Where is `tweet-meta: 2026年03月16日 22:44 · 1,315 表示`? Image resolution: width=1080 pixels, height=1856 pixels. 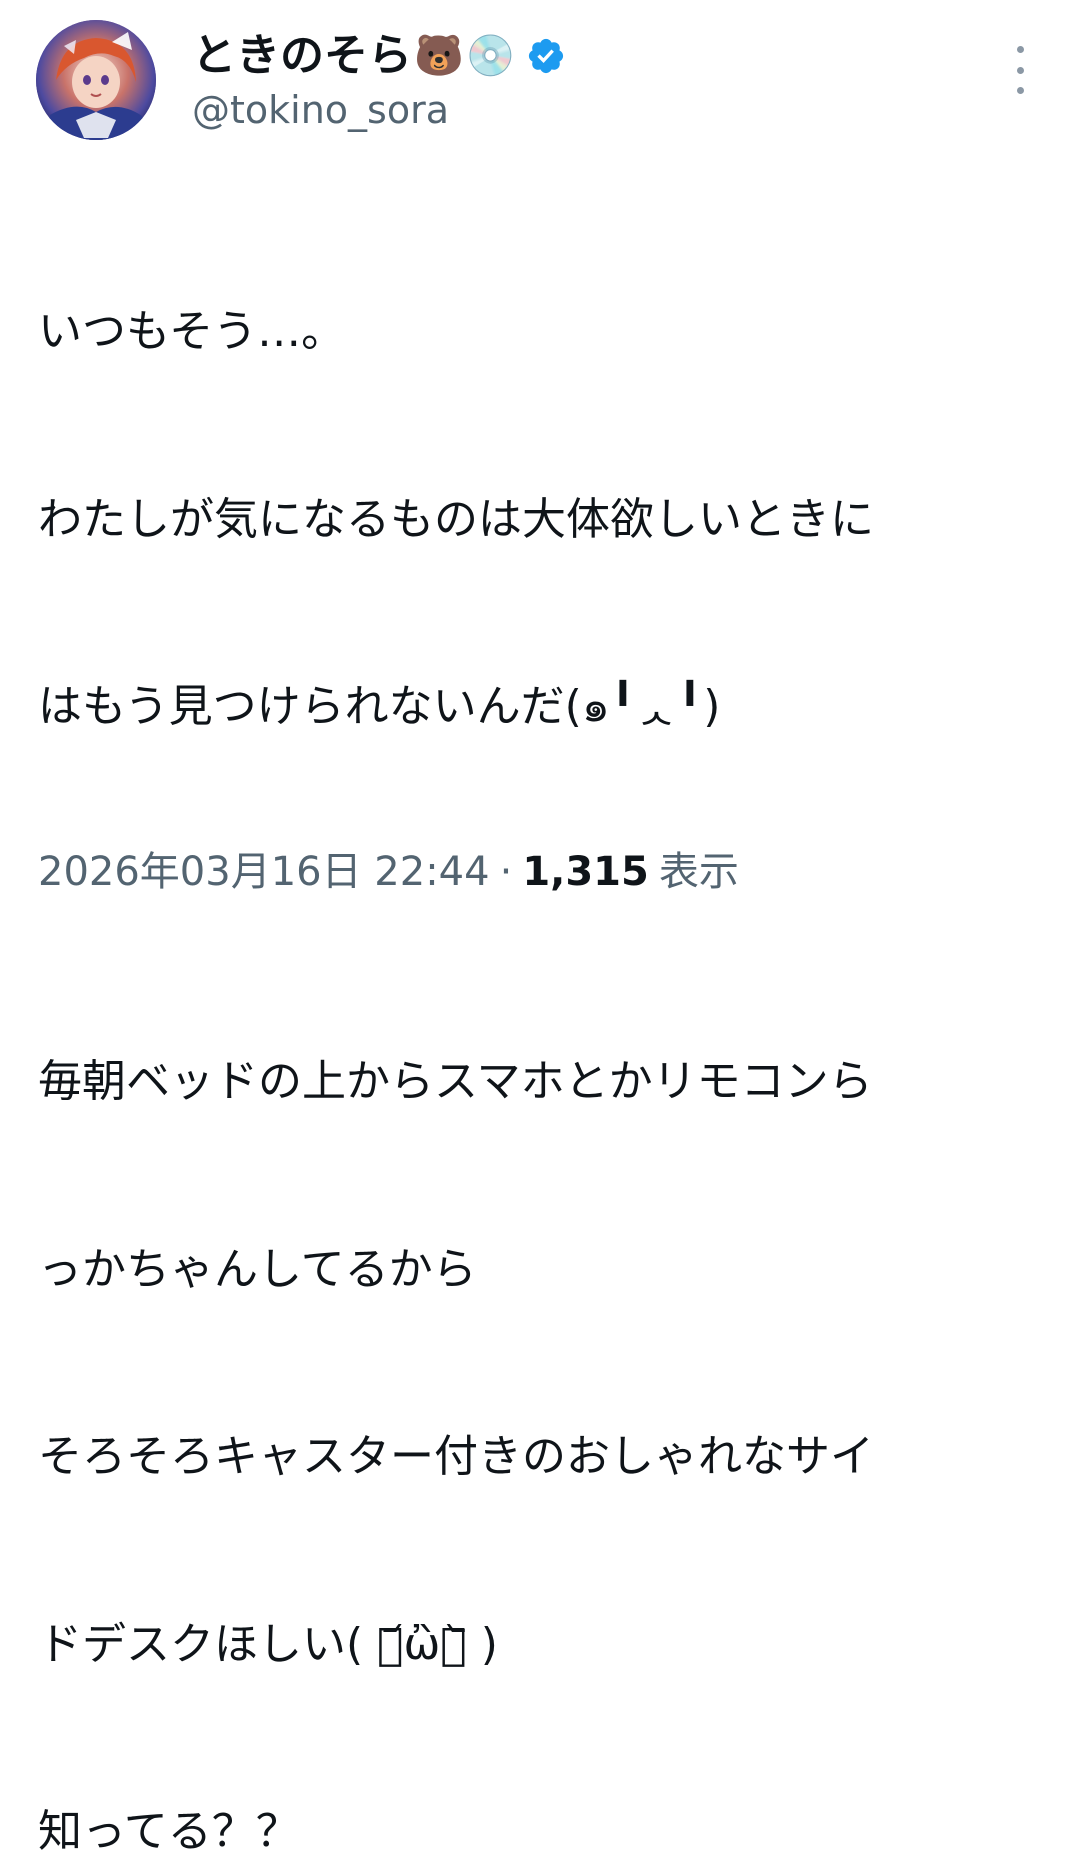
tweet-meta: 2026年03月16日 22:44 · 1,315 表示 is located at coordinates (388, 872).